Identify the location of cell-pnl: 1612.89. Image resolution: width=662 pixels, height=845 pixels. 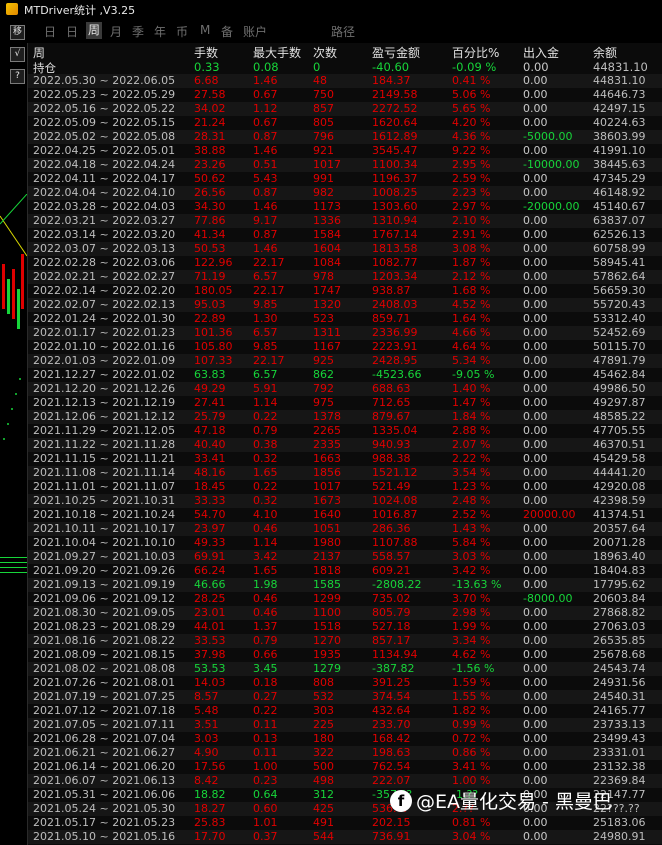
(395, 136).